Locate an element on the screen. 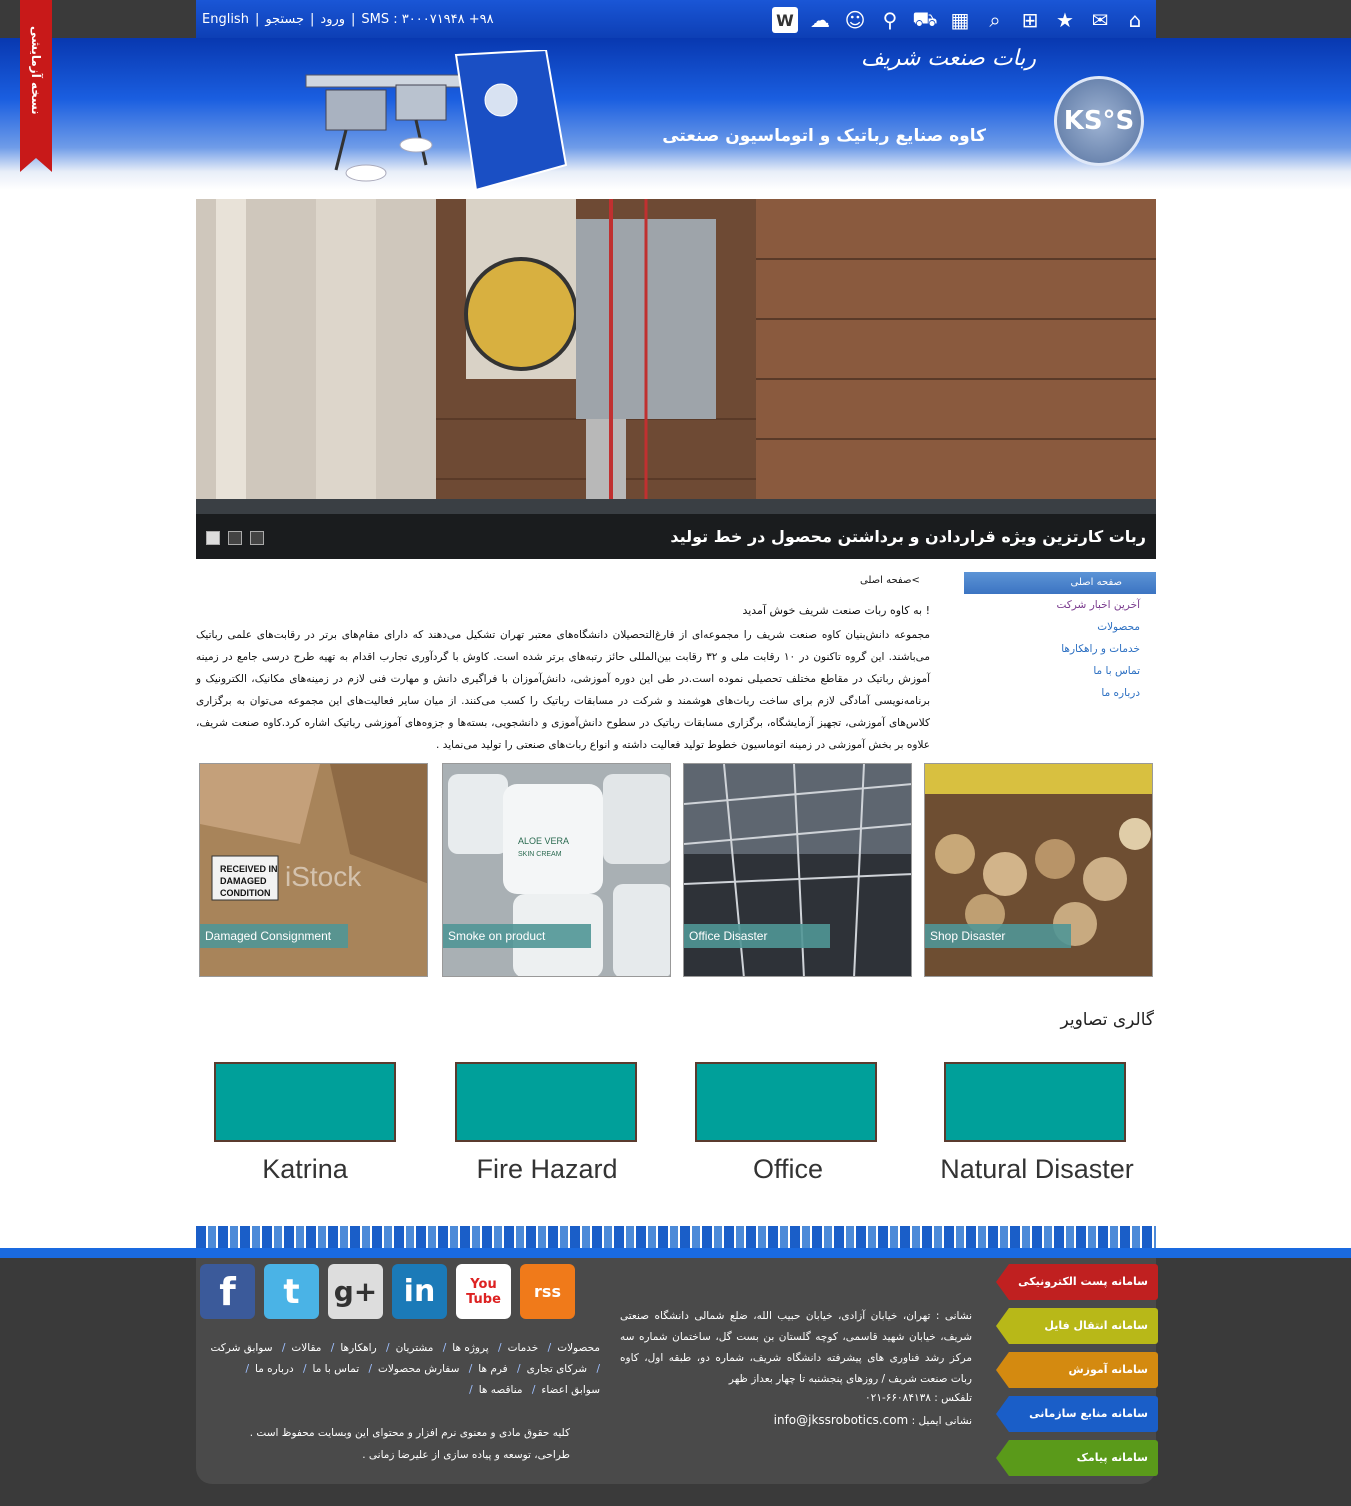 Image resolution: width=1351 pixels, height=1506 pixels. footer-link: مقالات is located at coordinates (306, 1348).